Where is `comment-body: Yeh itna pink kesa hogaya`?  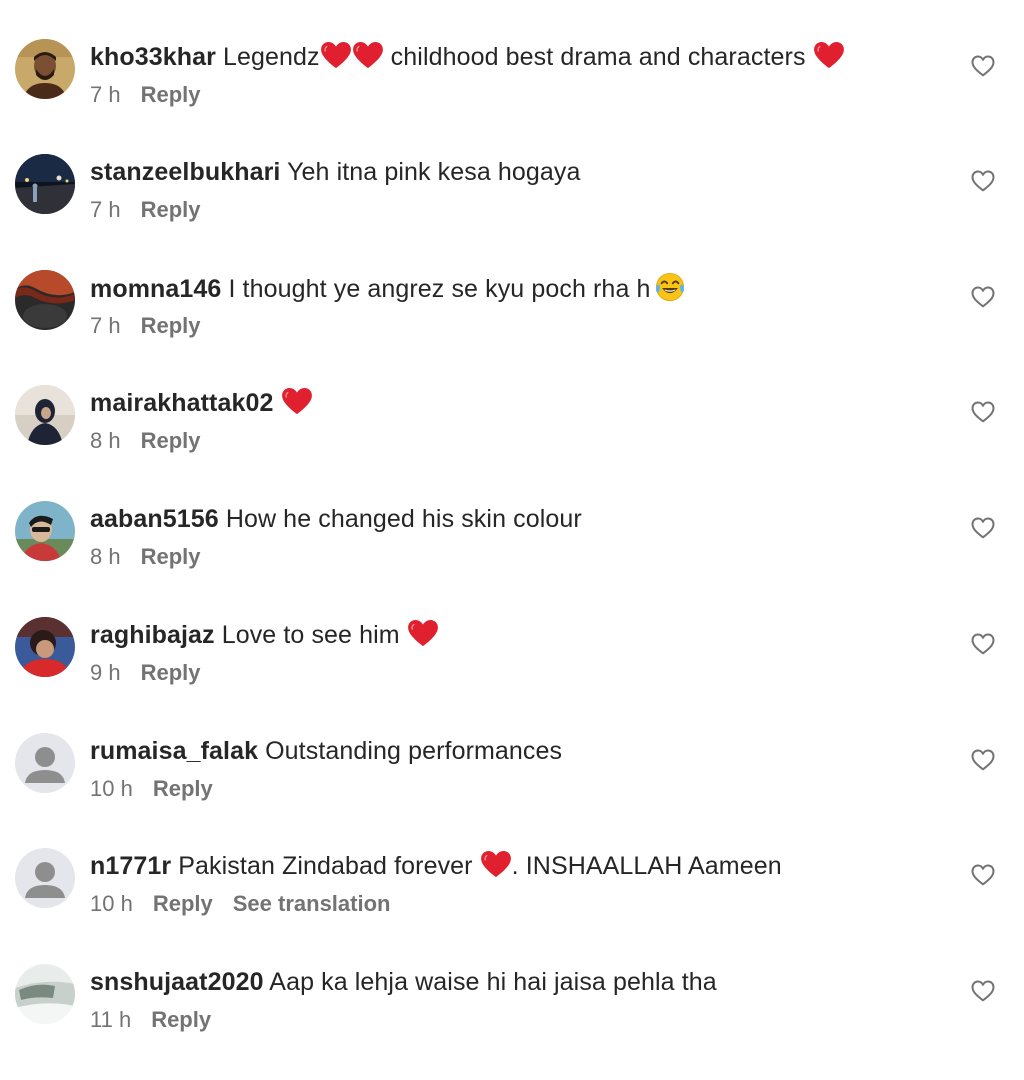
comment-body: Yeh itna pink kesa hogaya is located at coordinates (433, 172).